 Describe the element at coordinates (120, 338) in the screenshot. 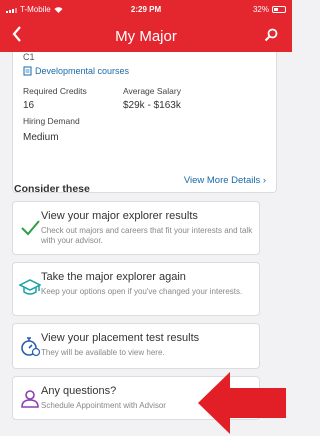

I see `card-title: View your placement test results` at that location.